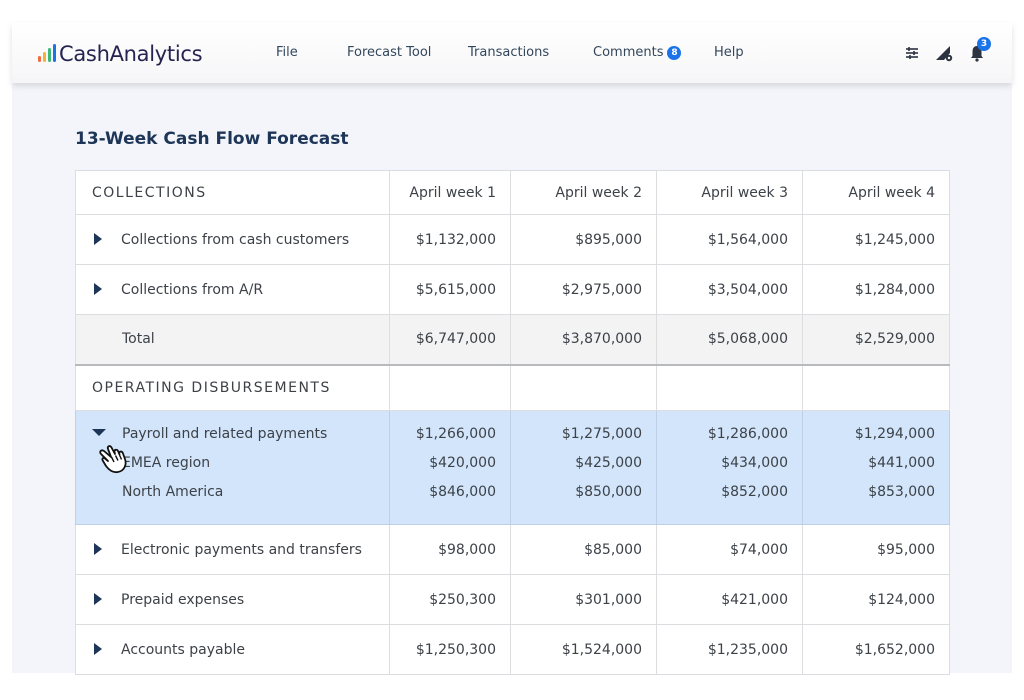 The image size is (1024, 700). What do you see at coordinates (583, 649) in the screenshot?
I see `value-cell: $1,524,000` at bounding box center [583, 649].